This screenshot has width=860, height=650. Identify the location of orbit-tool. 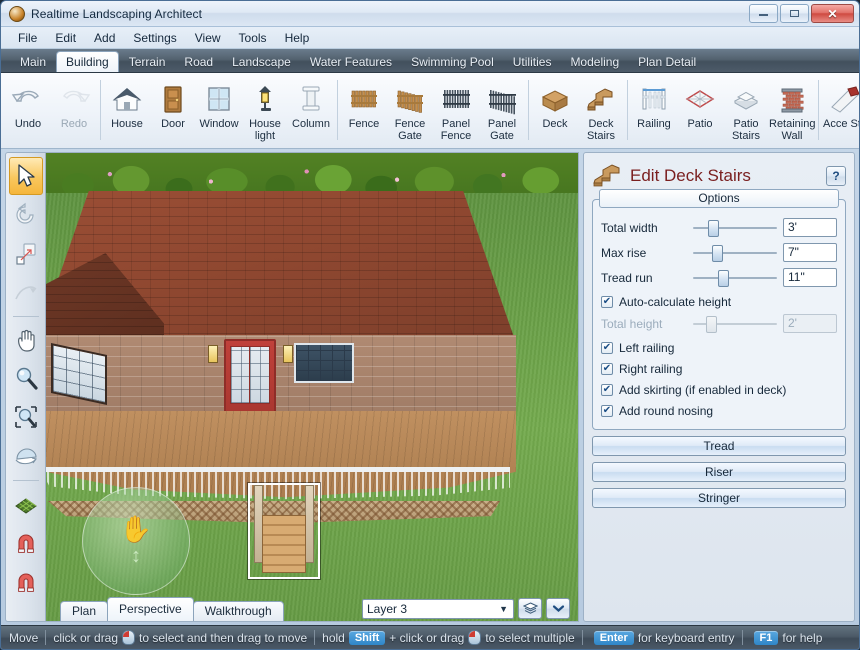
(26, 457).